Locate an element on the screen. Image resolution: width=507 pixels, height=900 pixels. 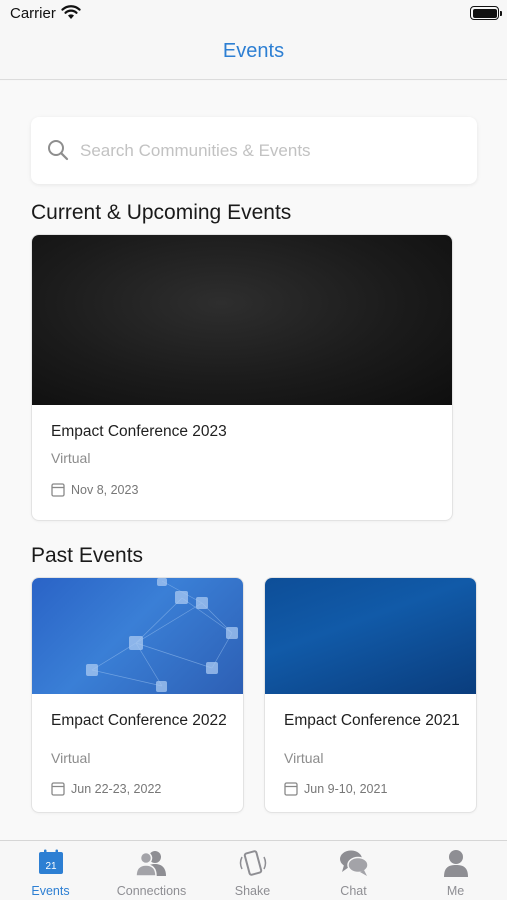
tab-label: Connections is located at coordinates (151, 891).